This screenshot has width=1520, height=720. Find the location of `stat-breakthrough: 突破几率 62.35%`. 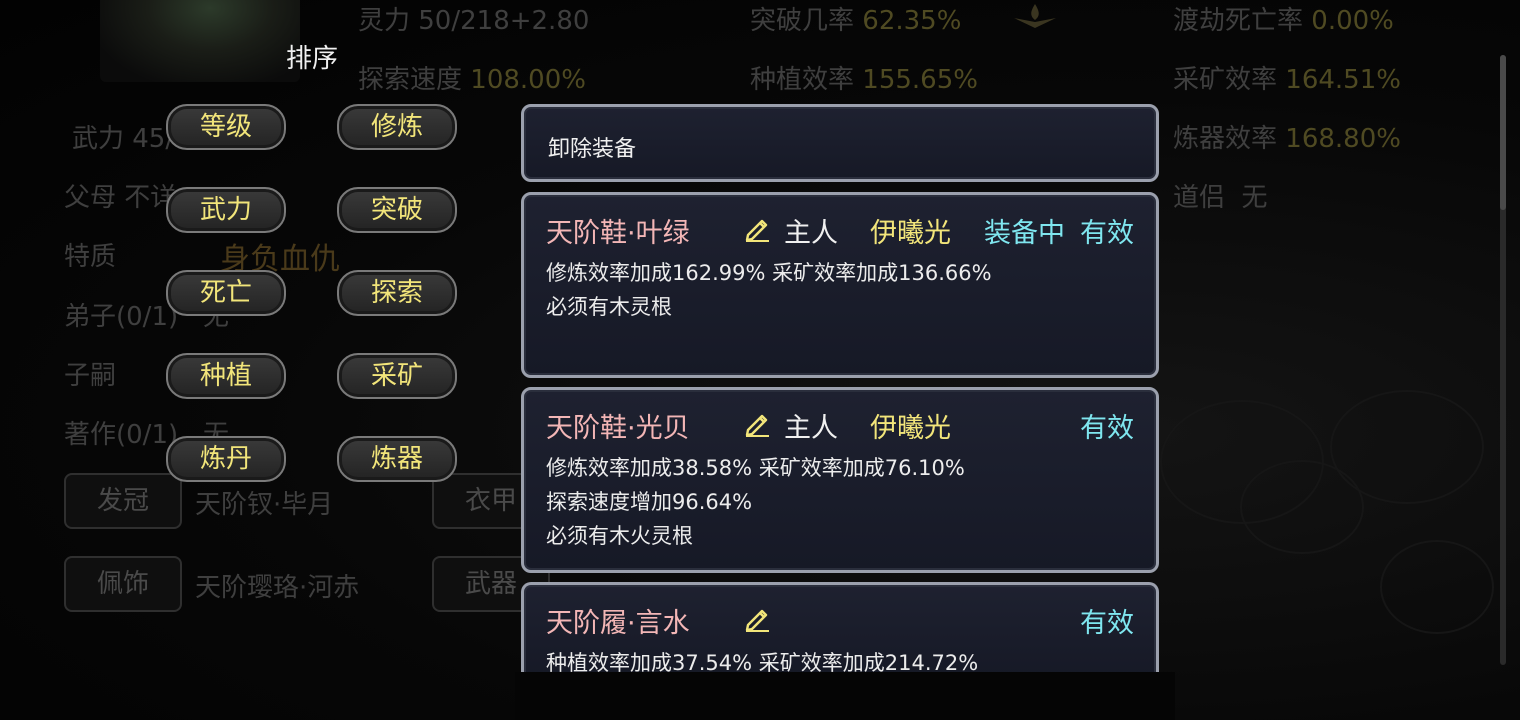

stat-breakthrough: 突破几率 62.35% is located at coordinates (856, 21).